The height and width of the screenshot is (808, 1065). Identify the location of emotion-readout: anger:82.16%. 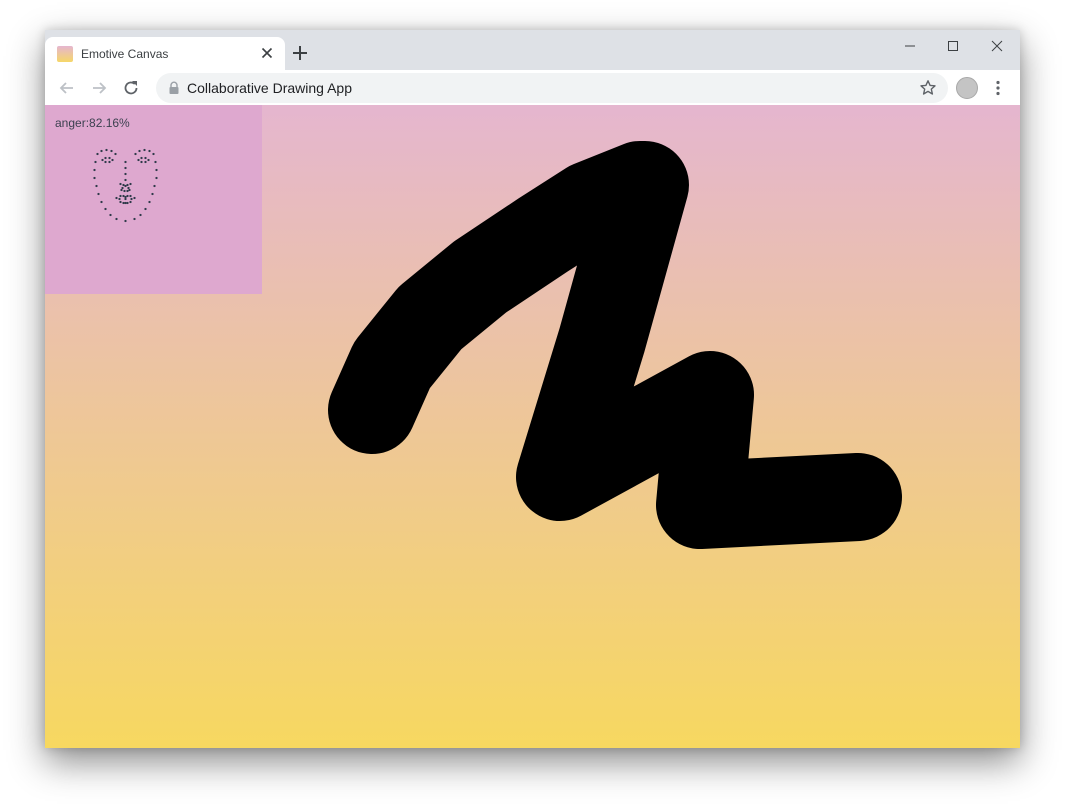
(92, 123).